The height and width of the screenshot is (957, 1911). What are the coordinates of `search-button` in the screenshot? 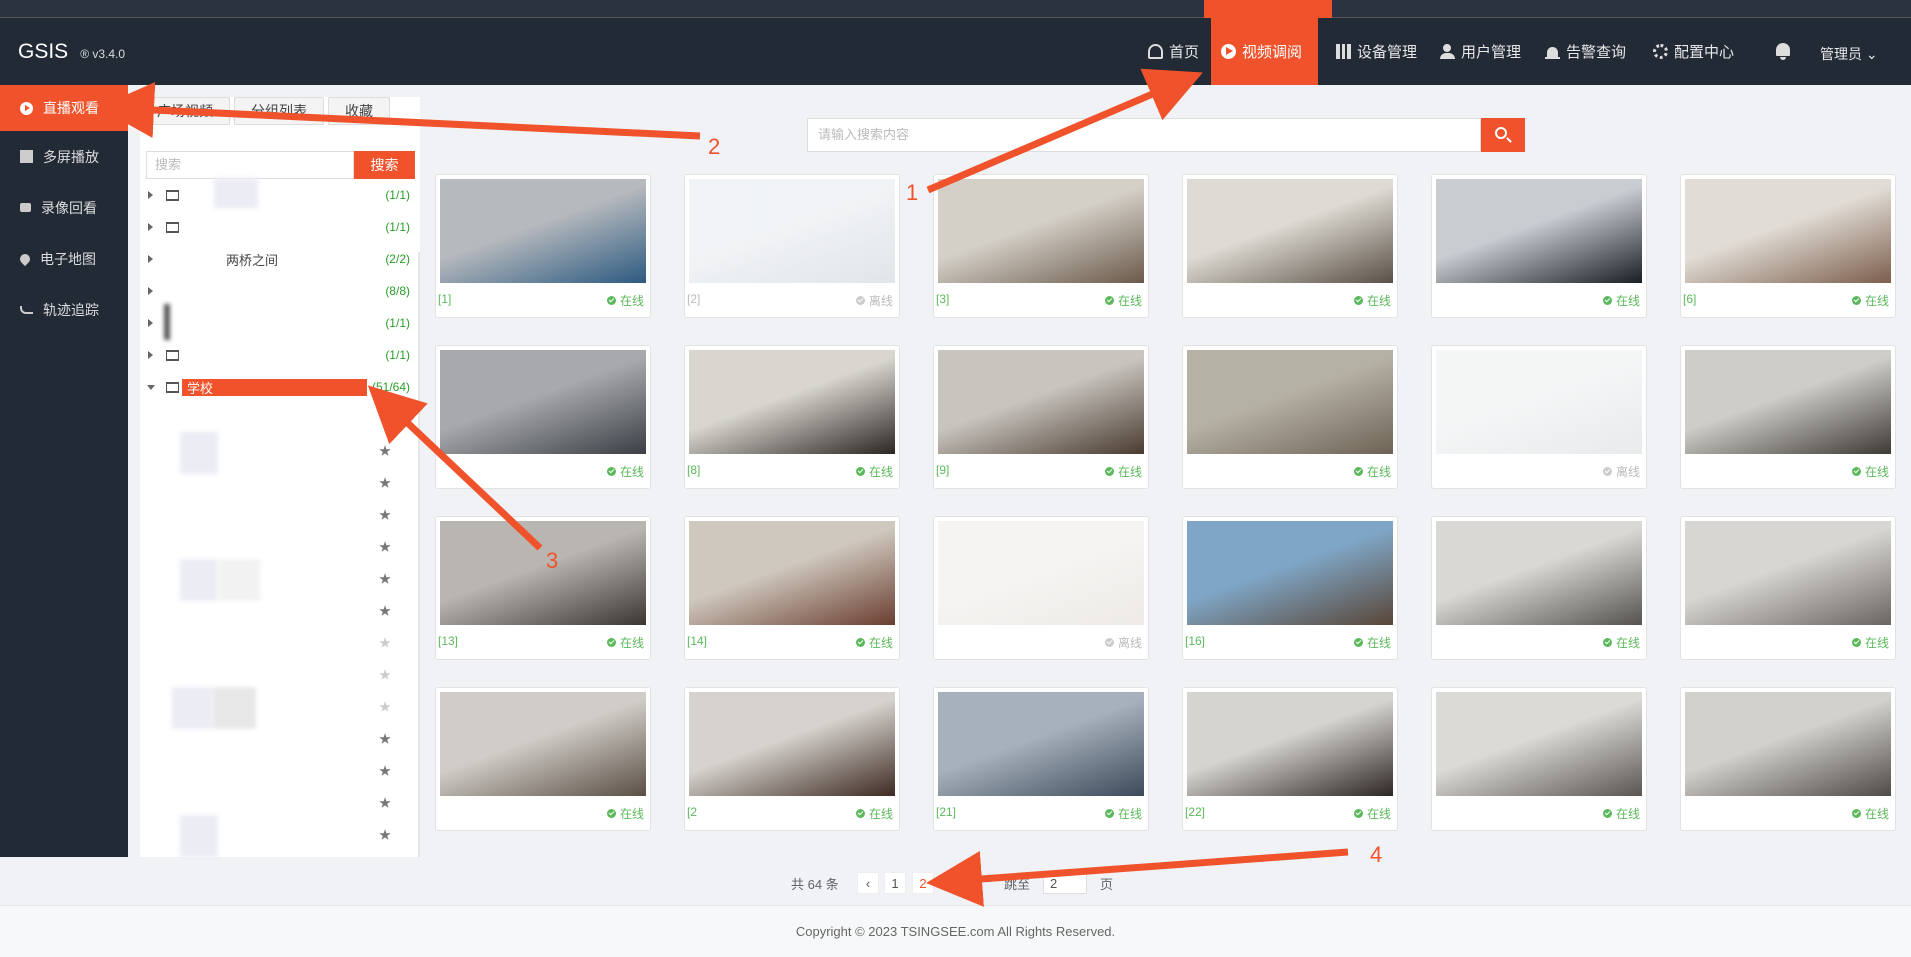 It's located at (1503, 135).